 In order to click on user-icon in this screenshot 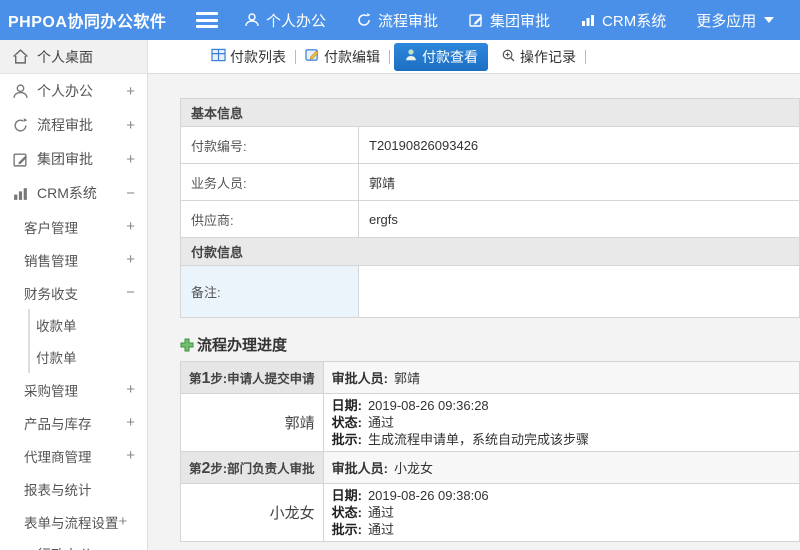, I will do `click(20, 91)`.